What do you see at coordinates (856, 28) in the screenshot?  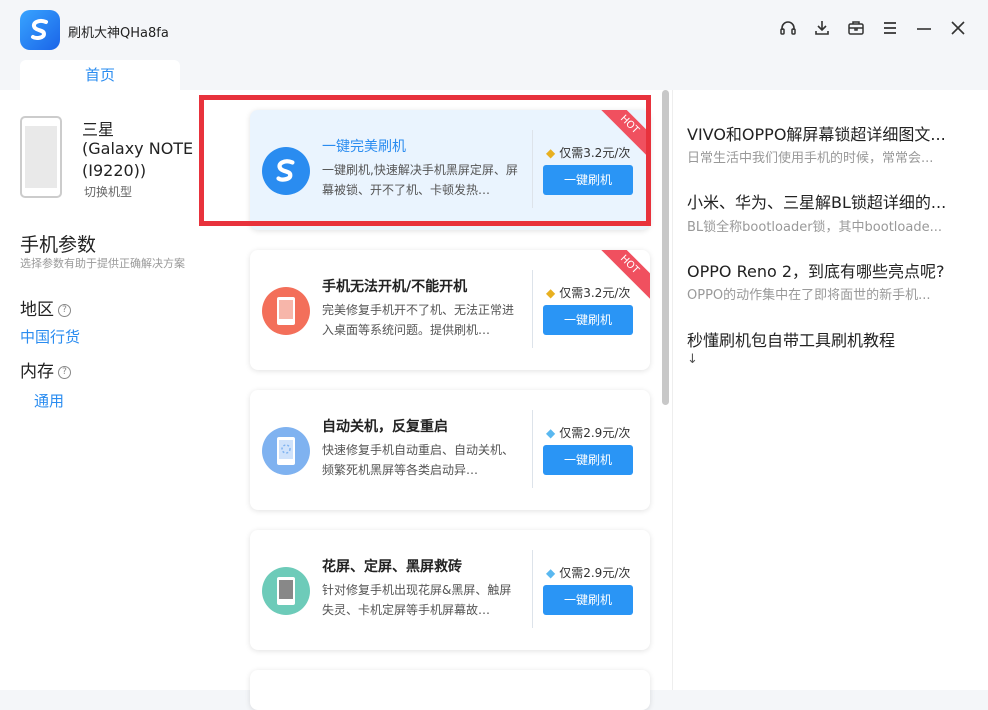 I see `toolbox-icon` at bounding box center [856, 28].